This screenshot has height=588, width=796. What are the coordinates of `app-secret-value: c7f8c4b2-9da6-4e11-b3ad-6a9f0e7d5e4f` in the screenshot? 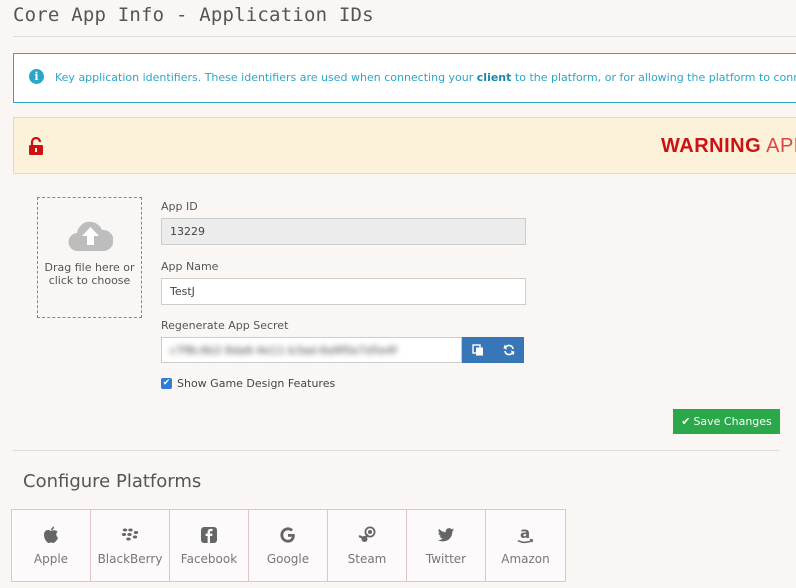 It's located at (284, 350).